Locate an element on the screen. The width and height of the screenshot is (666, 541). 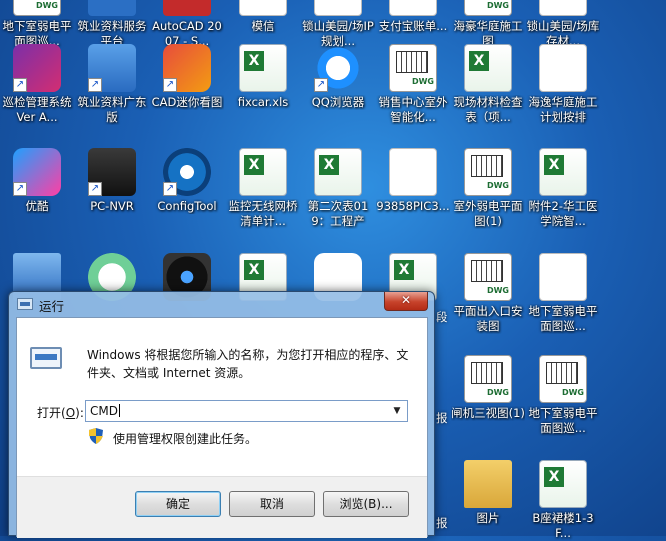
text-caret is located at coordinates (119, 410).